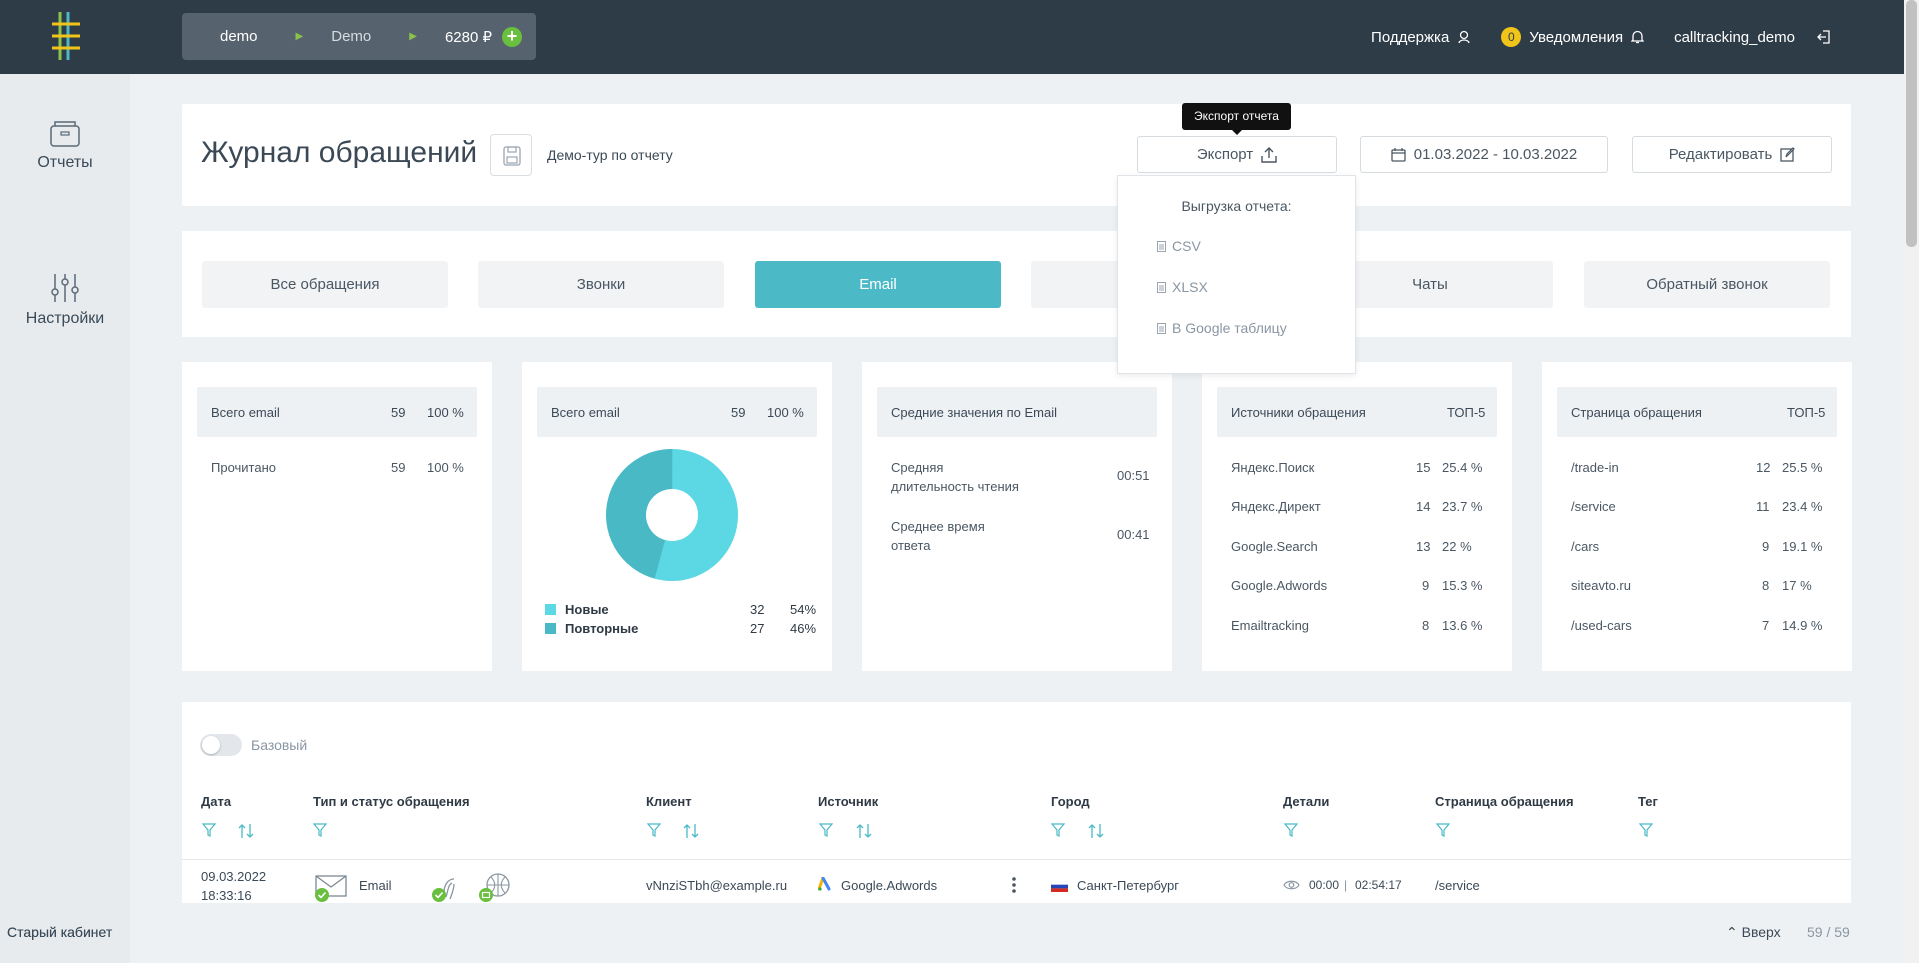 This screenshot has height=963, width=1919. Describe the element at coordinates (1766, 625) in the screenshot. I see `row-count: 7` at that location.